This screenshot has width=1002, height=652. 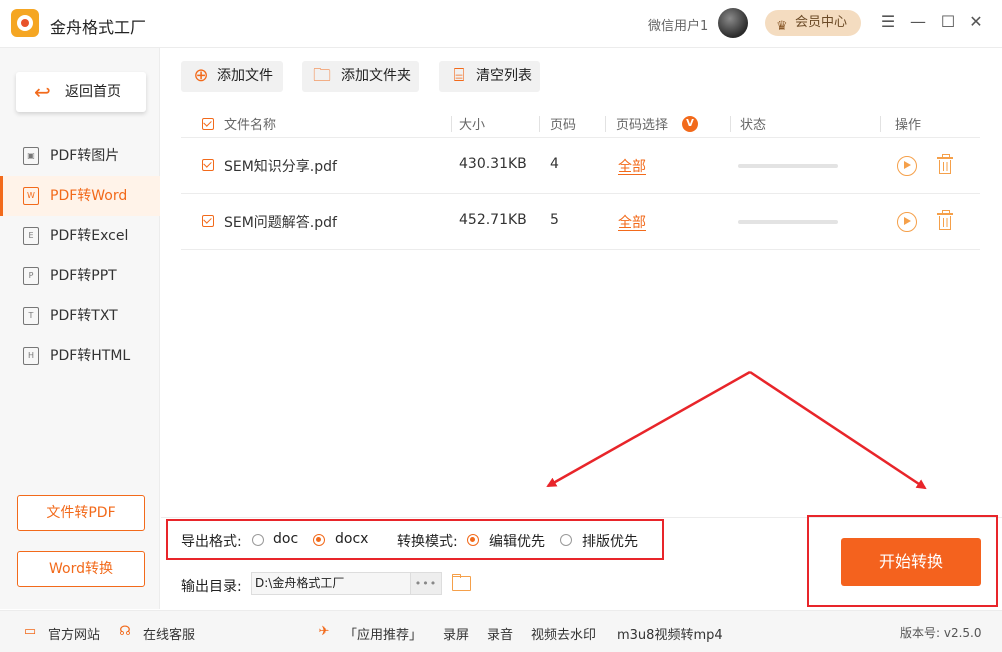 I want to click on rocket-icon: ✈, so click(x=324, y=631).